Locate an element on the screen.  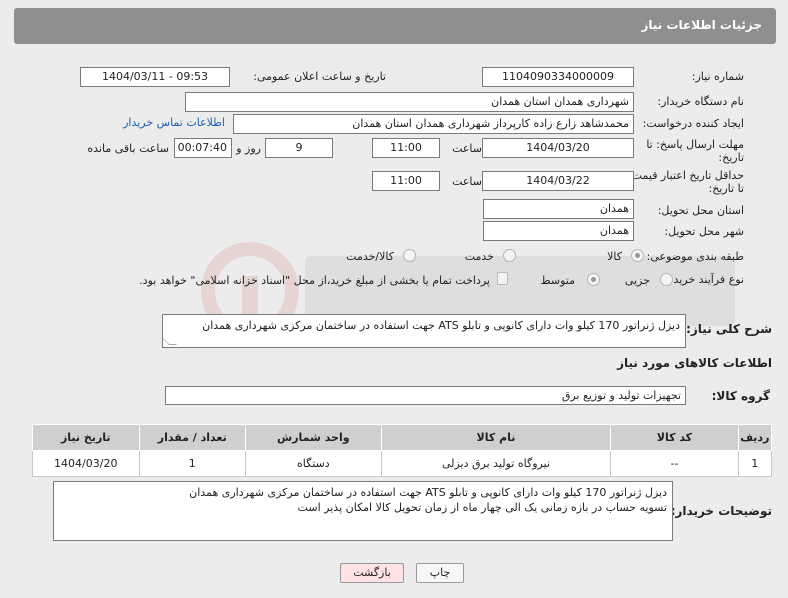
category-label: طبقه بندی موضوعی: is located at coordinates (695, 256).